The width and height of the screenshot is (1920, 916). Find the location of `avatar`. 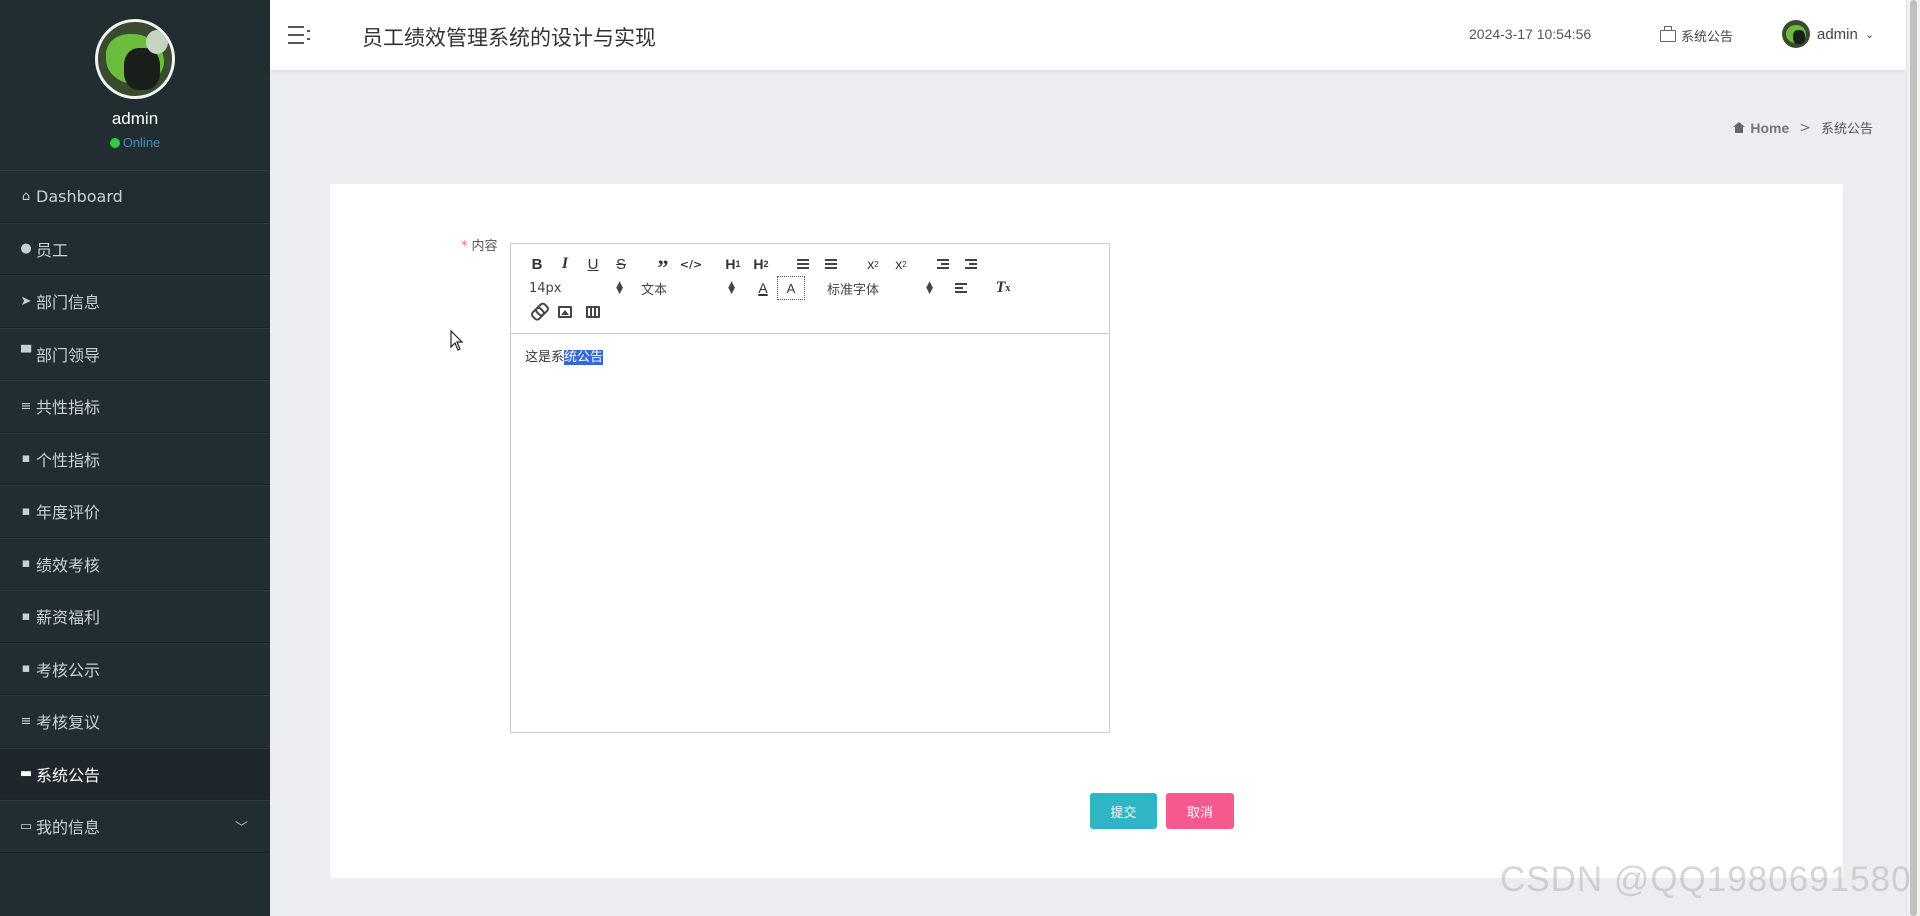

avatar is located at coordinates (135, 59).